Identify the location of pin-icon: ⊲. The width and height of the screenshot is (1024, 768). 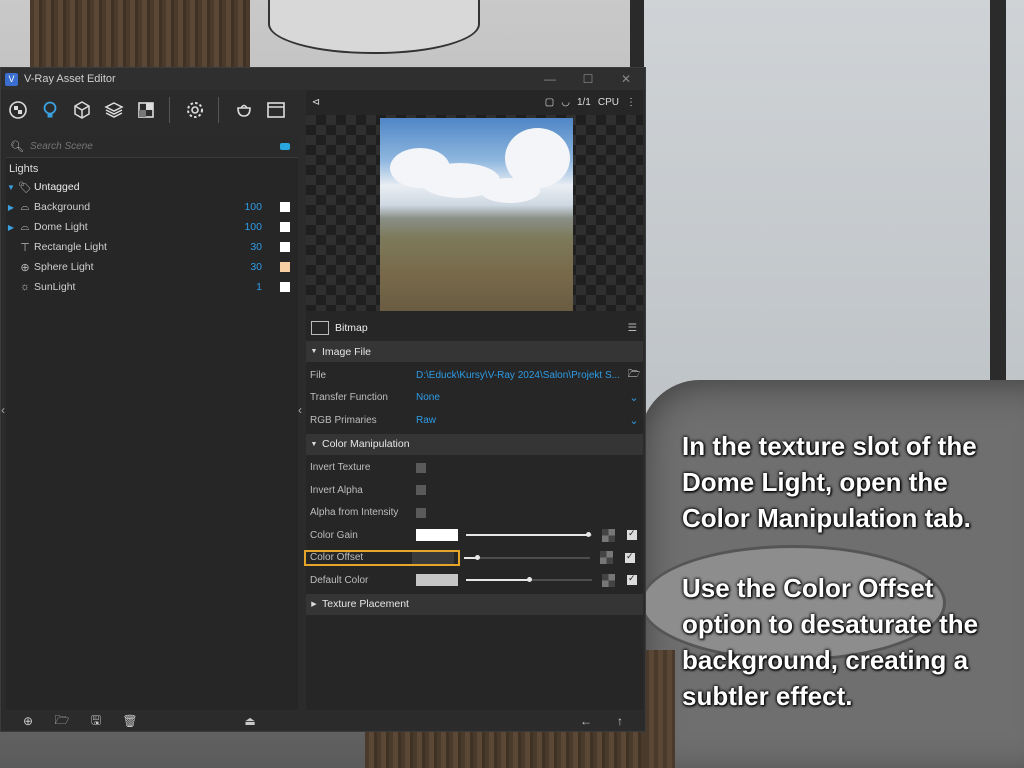
(316, 102).